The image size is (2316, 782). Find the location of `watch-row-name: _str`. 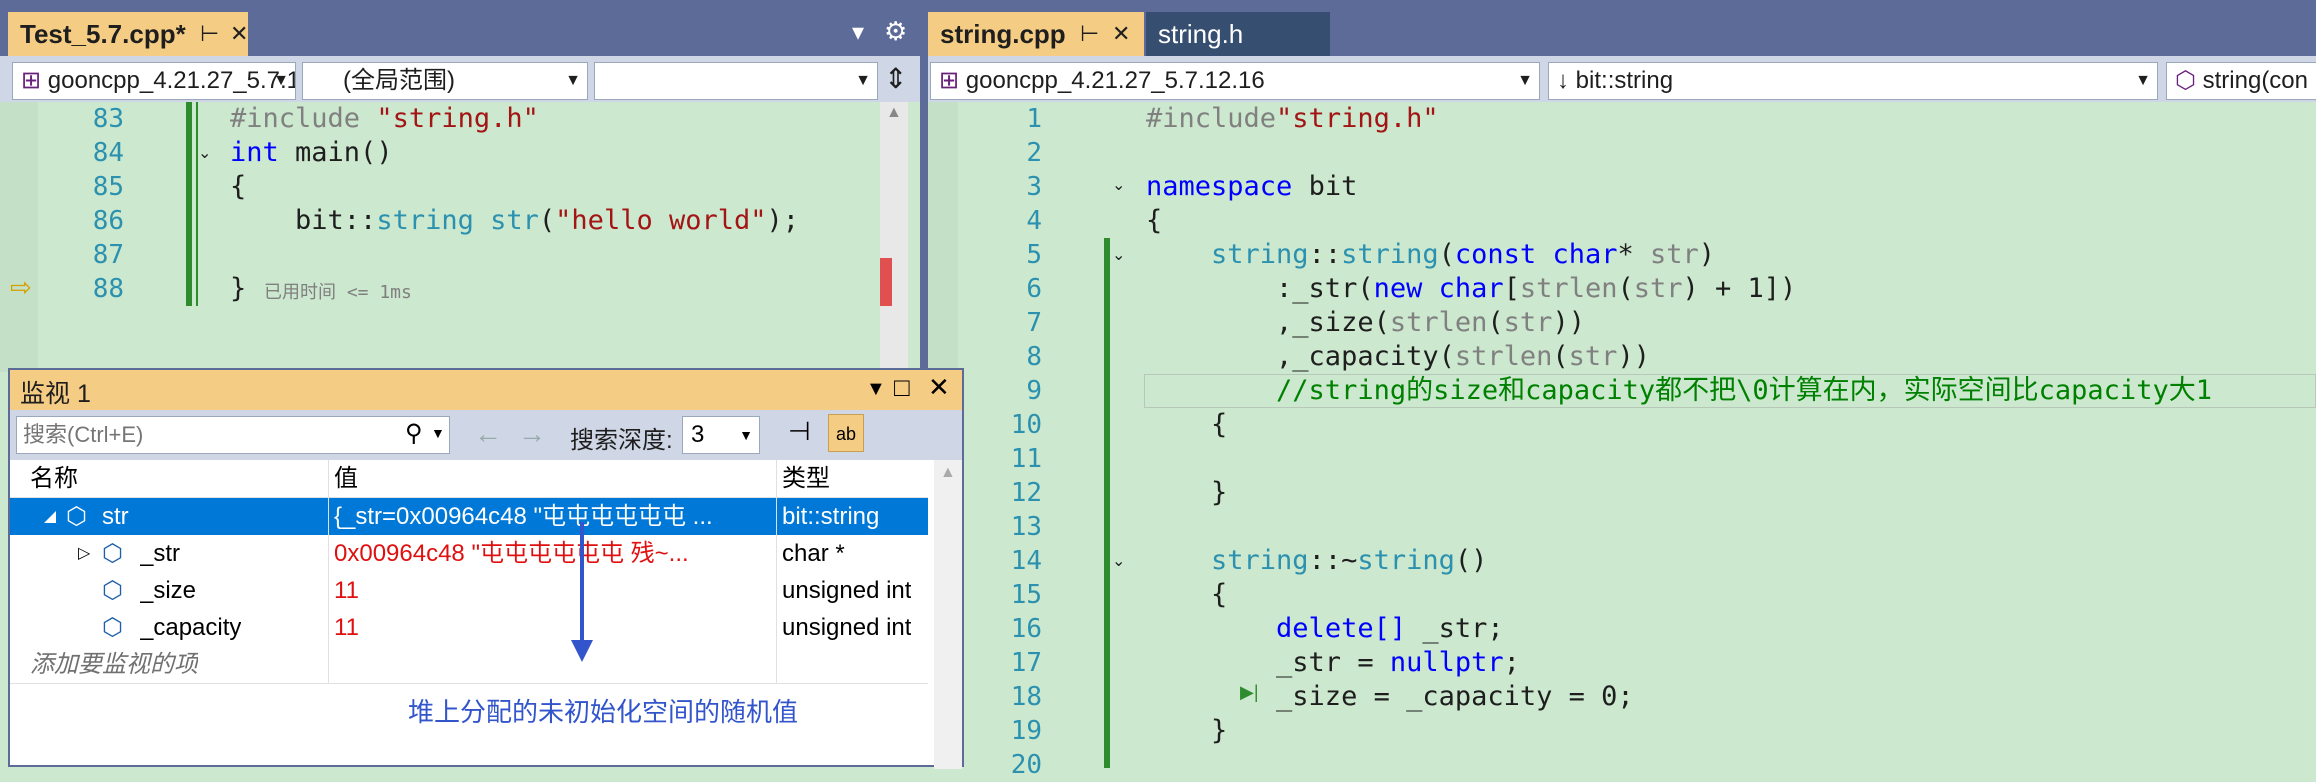

watch-row-name: _str is located at coordinates (160, 553).